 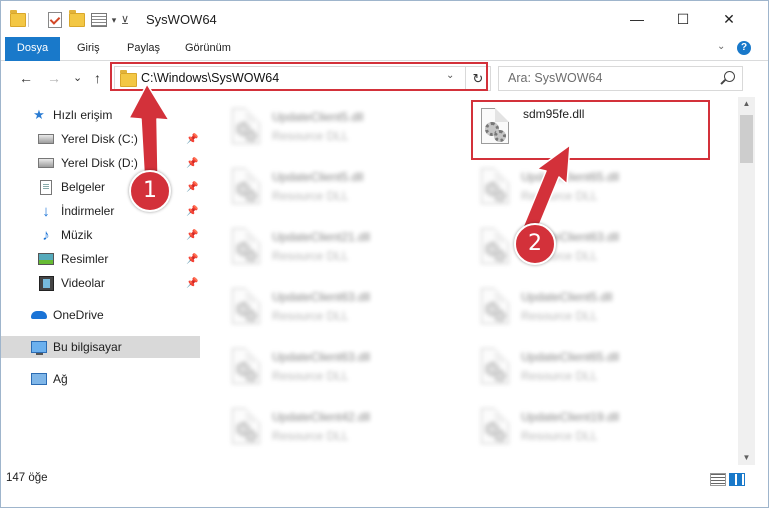 I want to click on file-item-sdm95fe: sdm95fe.dll, so click(x=597, y=130).